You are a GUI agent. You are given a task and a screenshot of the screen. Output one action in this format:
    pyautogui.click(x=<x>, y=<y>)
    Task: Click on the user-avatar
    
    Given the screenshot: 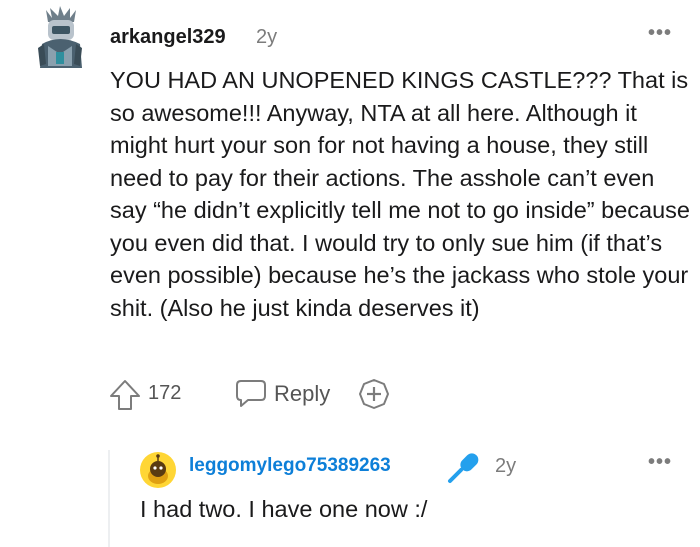 What is the action you would take?
    pyautogui.click(x=60, y=37)
    